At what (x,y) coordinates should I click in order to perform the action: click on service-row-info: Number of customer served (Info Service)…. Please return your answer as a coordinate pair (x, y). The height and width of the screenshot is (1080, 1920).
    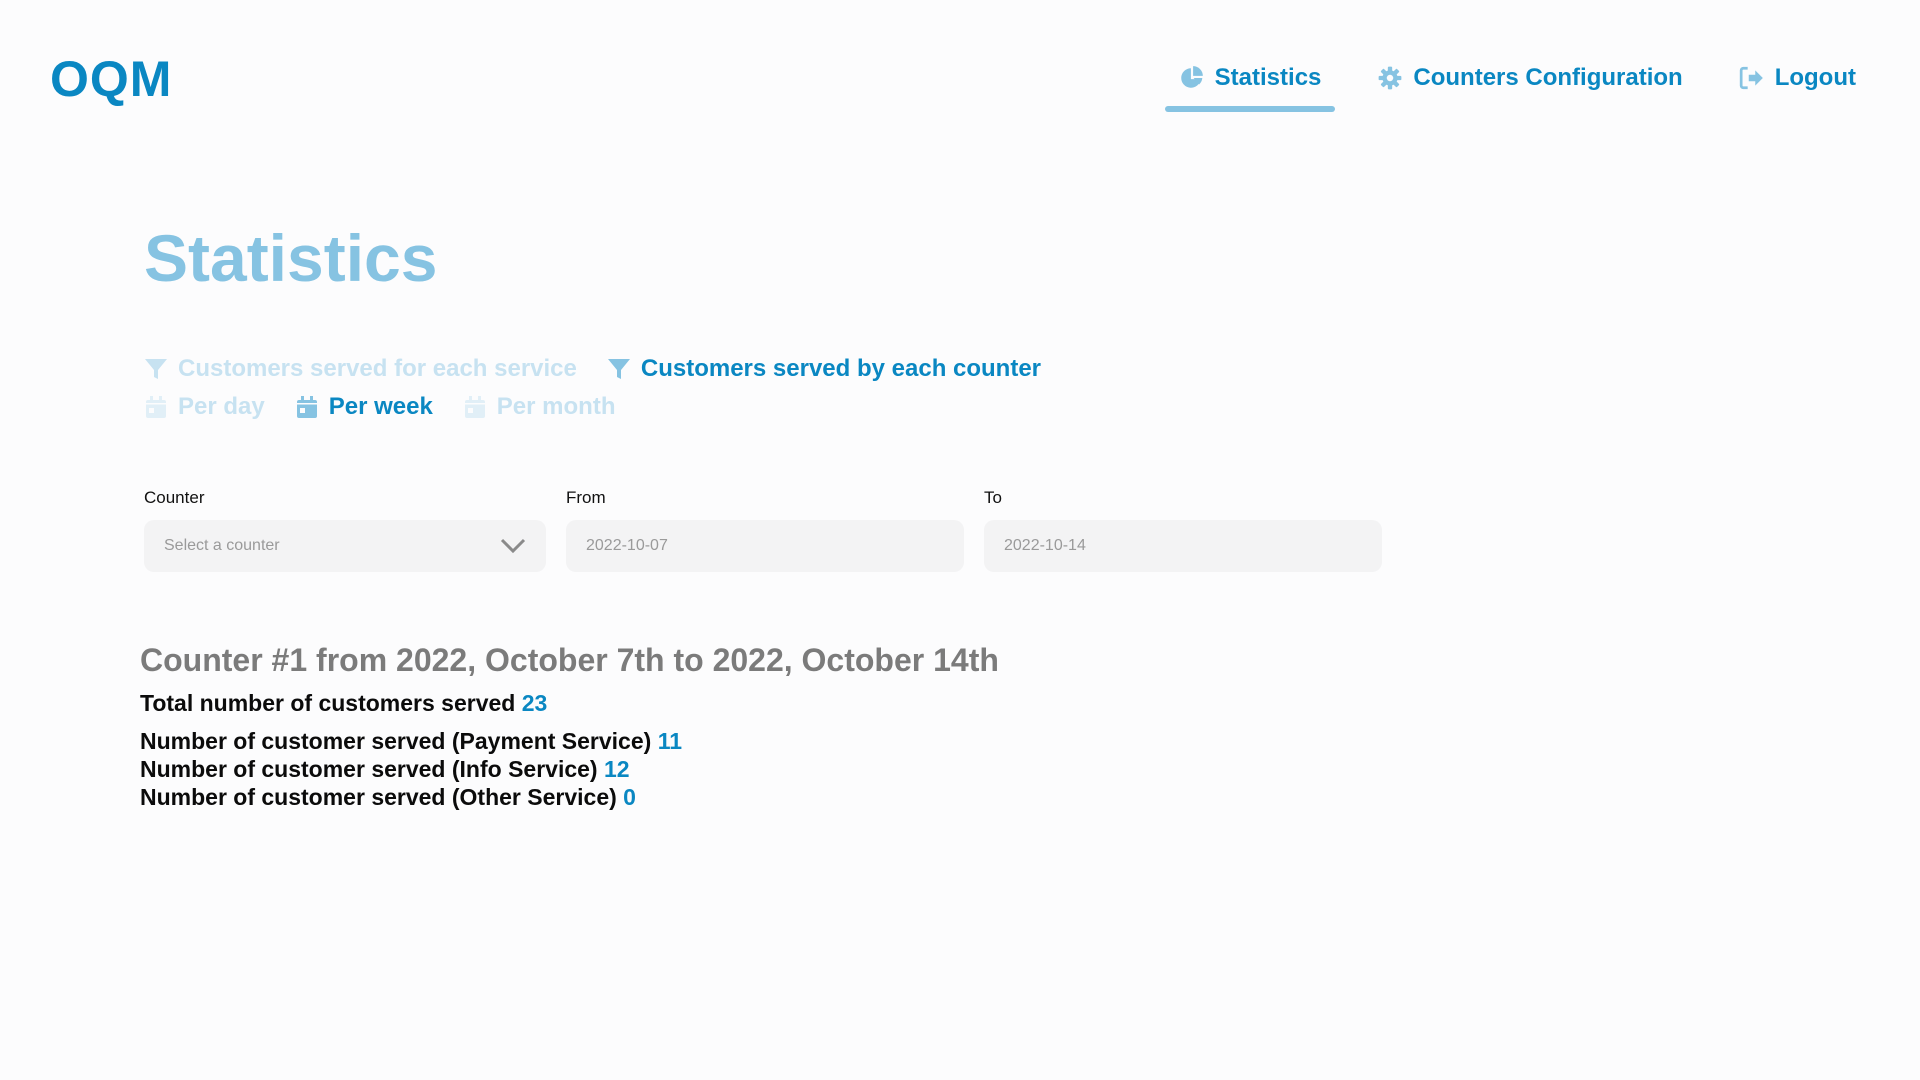
    Looking at the image, I should click on (569, 769).